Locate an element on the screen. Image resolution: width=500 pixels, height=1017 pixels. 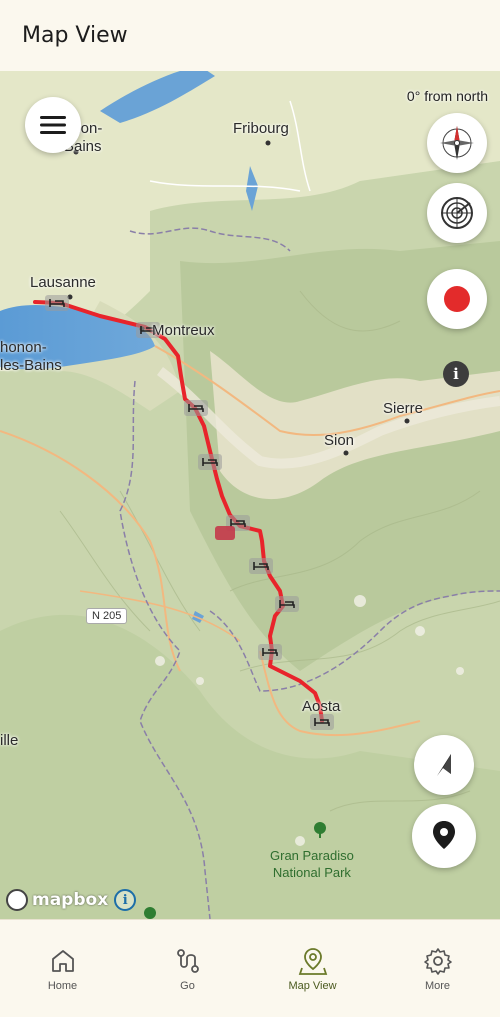
compass-button is located at coordinates (457, 143).